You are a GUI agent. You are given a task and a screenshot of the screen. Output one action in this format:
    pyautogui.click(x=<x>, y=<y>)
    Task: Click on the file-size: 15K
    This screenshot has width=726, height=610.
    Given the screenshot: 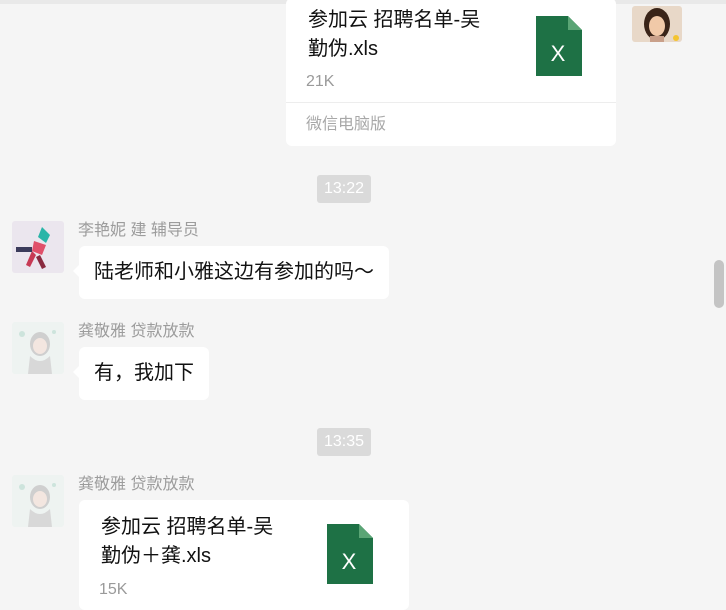 What is the action you would take?
    pyautogui.click(x=113, y=589)
    